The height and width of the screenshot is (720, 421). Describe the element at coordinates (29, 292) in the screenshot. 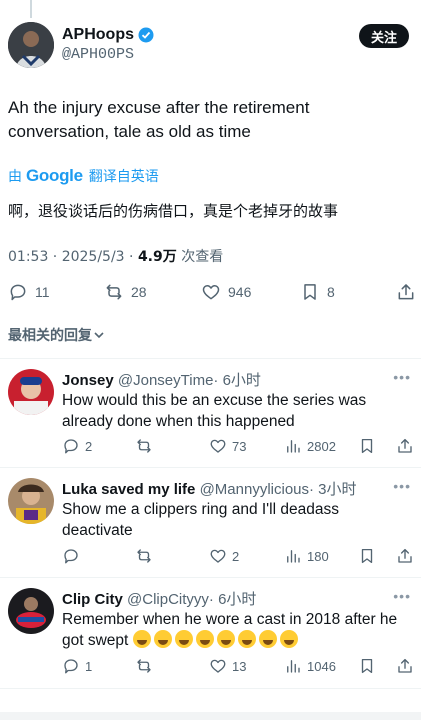

I see `reply-button: 11` at that location.